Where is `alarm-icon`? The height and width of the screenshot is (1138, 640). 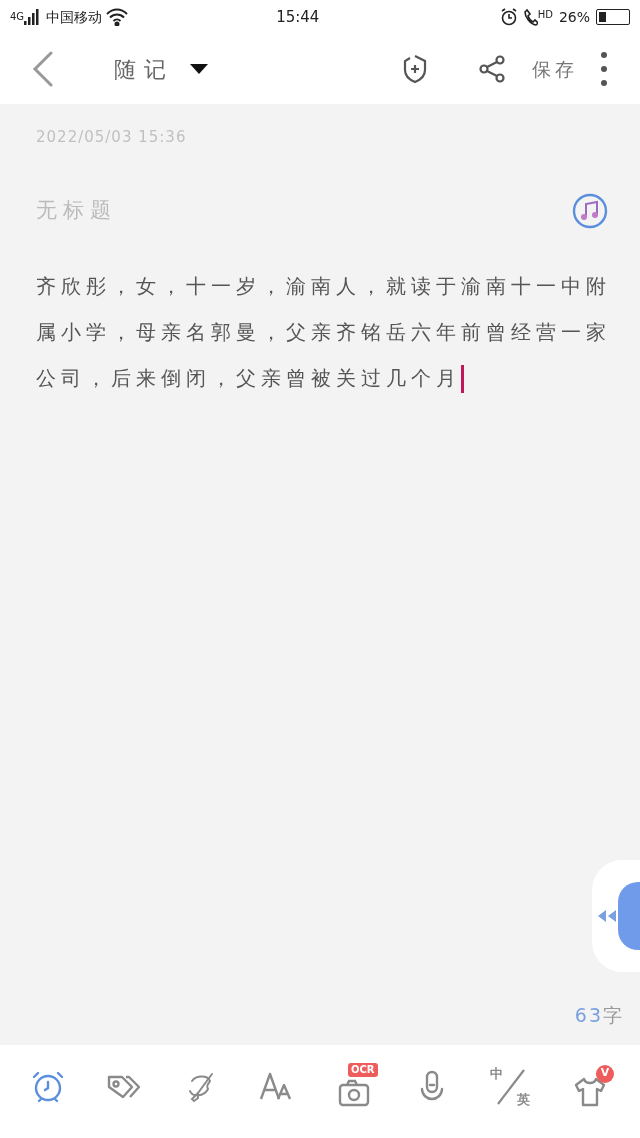
alarm-icon is located at coordinates (508, 17).